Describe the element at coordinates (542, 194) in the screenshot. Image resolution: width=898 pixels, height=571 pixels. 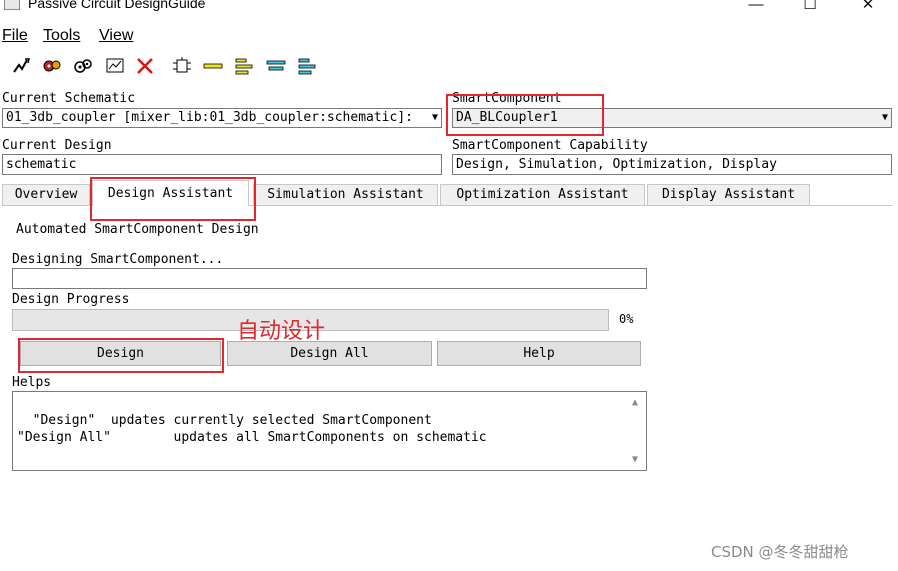
I see `tab-optimization-assistant: Optimization Assistant` at that location.